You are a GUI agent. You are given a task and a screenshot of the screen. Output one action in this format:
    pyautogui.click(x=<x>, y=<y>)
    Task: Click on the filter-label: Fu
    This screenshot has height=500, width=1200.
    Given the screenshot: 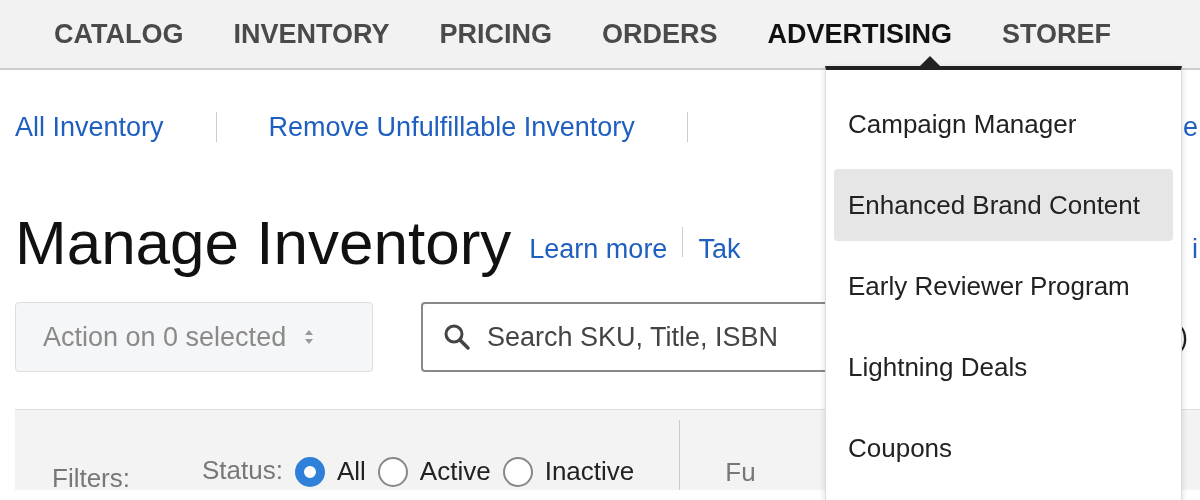 What is the action you would take?
    pyautogui.click(x=740, y=473)
    